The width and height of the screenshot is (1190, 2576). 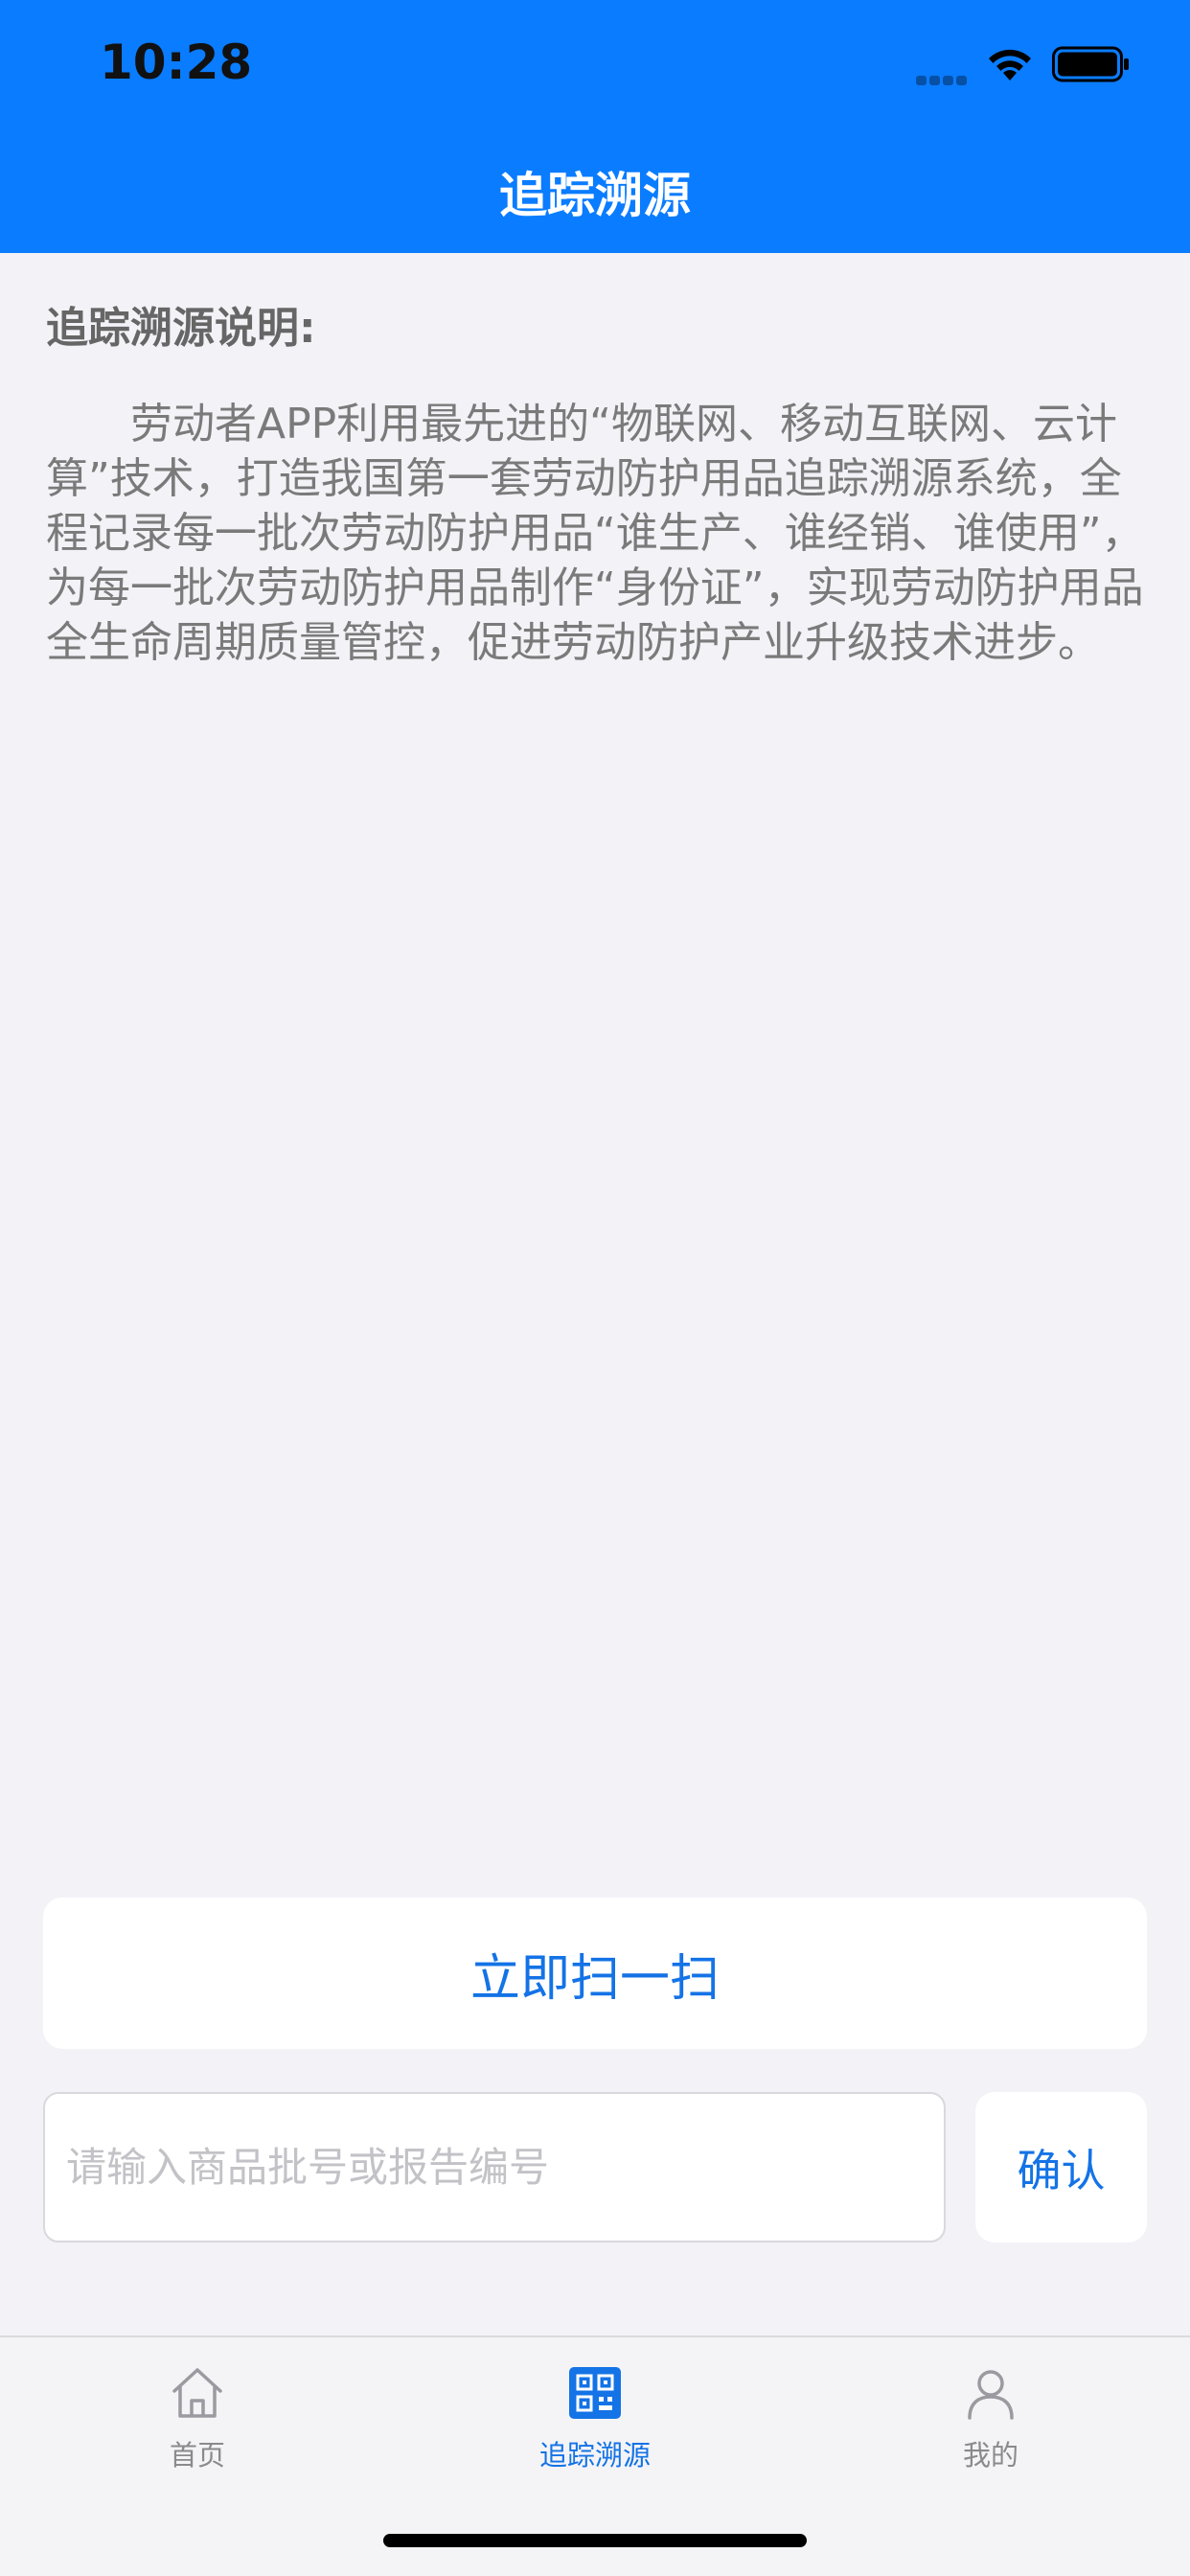 I want to click on home-indicator, so click(x=595, y=2540).